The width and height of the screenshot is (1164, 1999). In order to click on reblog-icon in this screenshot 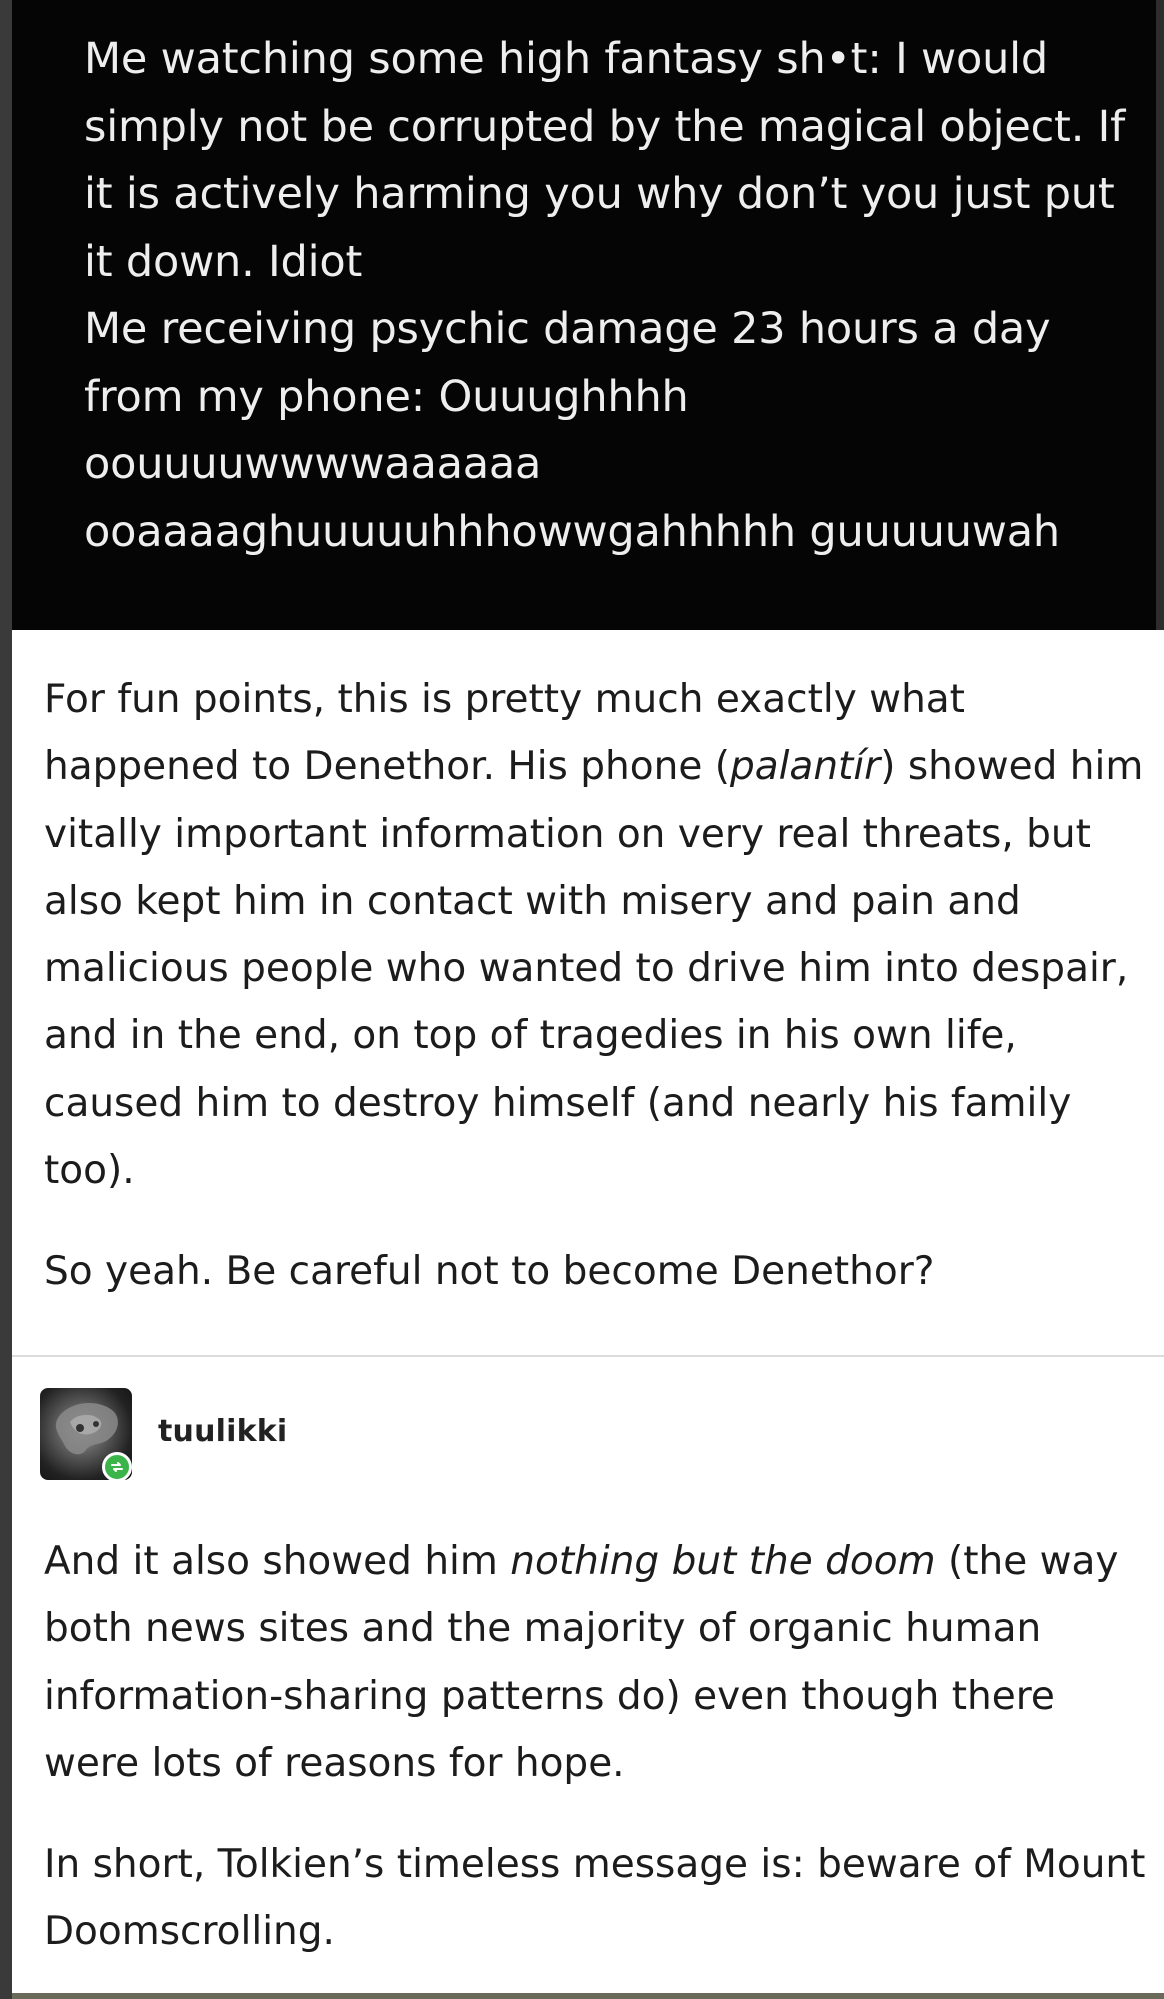, I will do `click(117, 1467)`.